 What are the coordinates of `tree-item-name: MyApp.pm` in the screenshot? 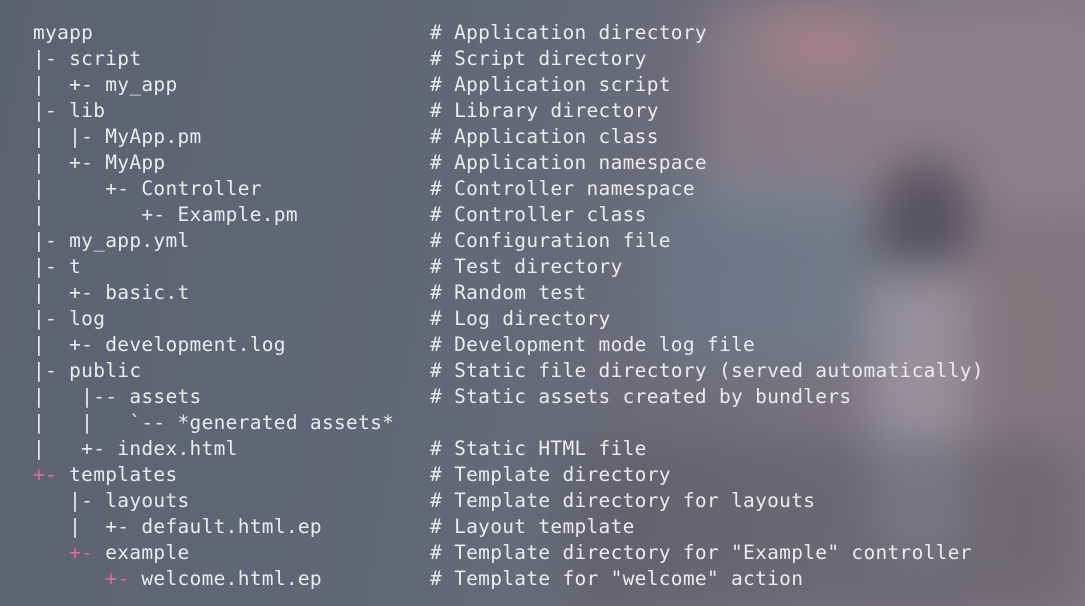 It's located at (153, 136).